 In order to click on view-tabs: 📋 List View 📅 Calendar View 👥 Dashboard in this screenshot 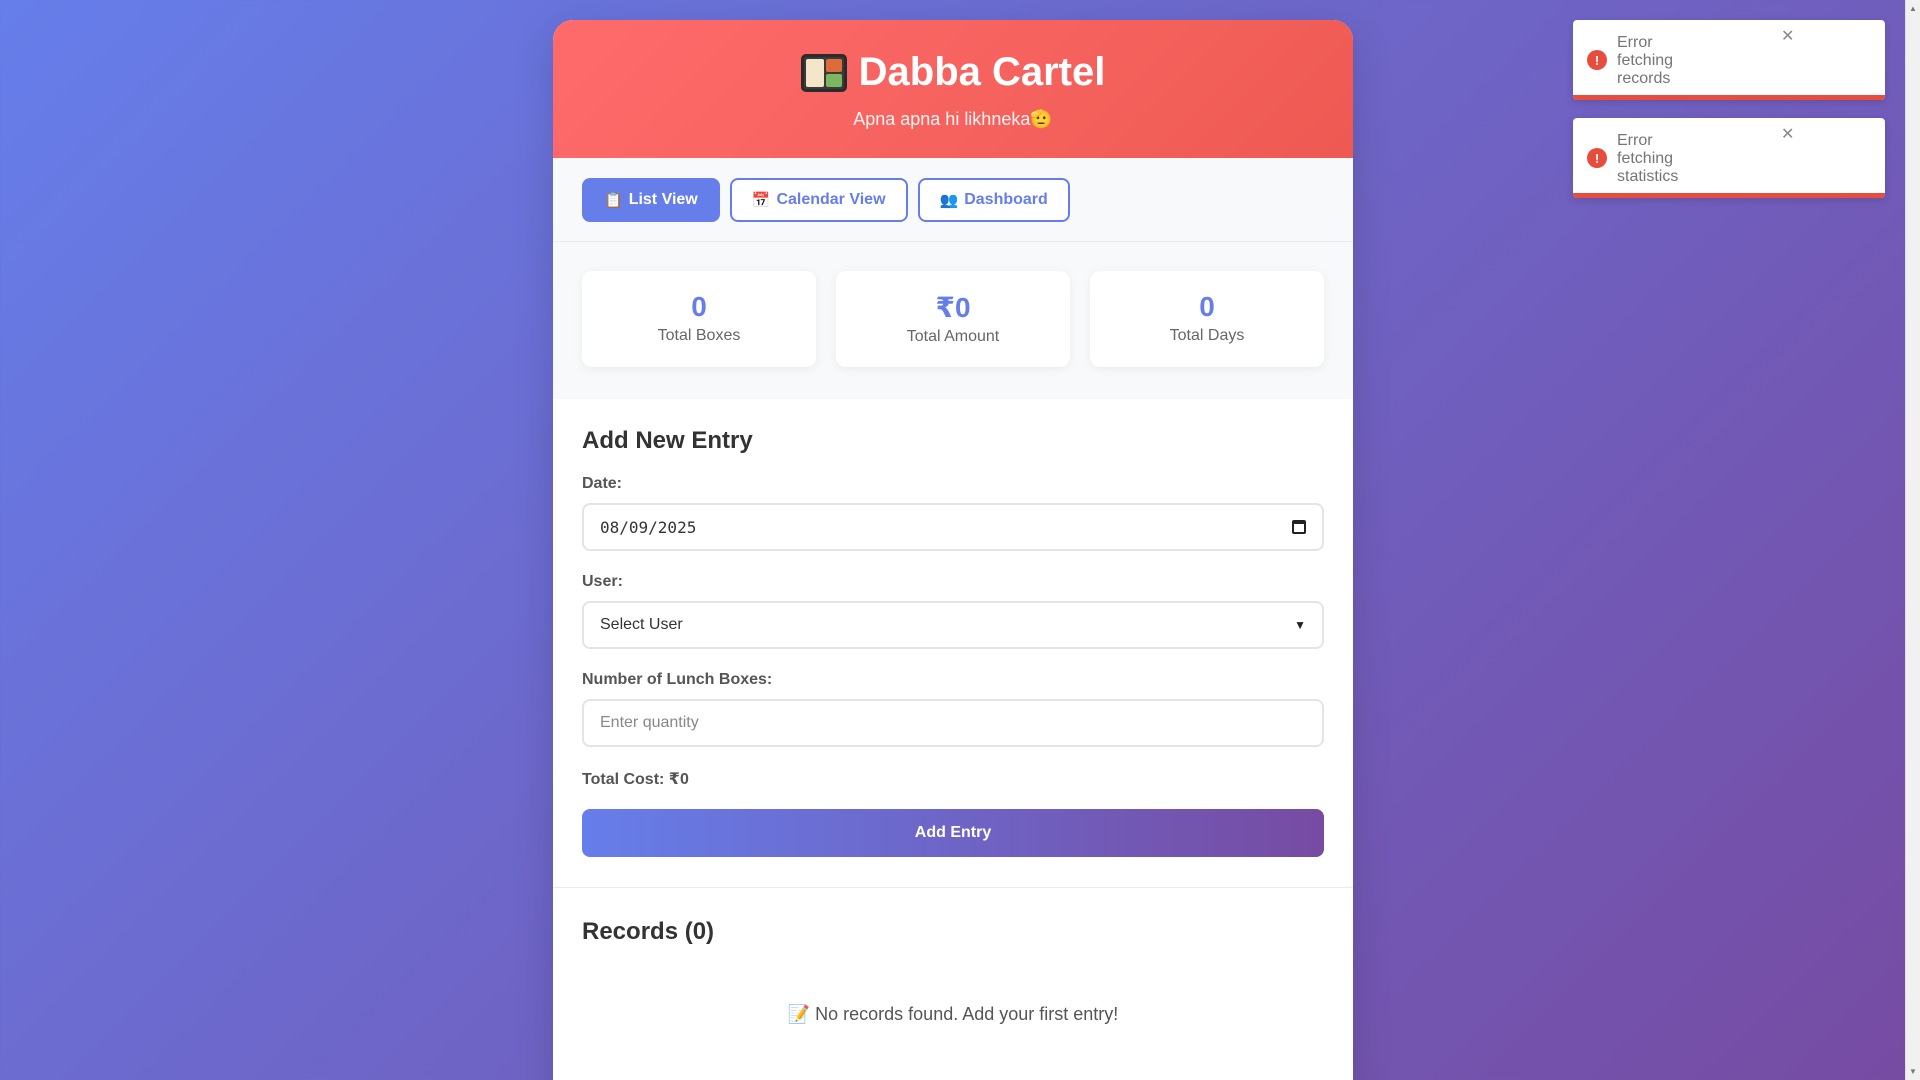, I will do `click(953, 200)`.